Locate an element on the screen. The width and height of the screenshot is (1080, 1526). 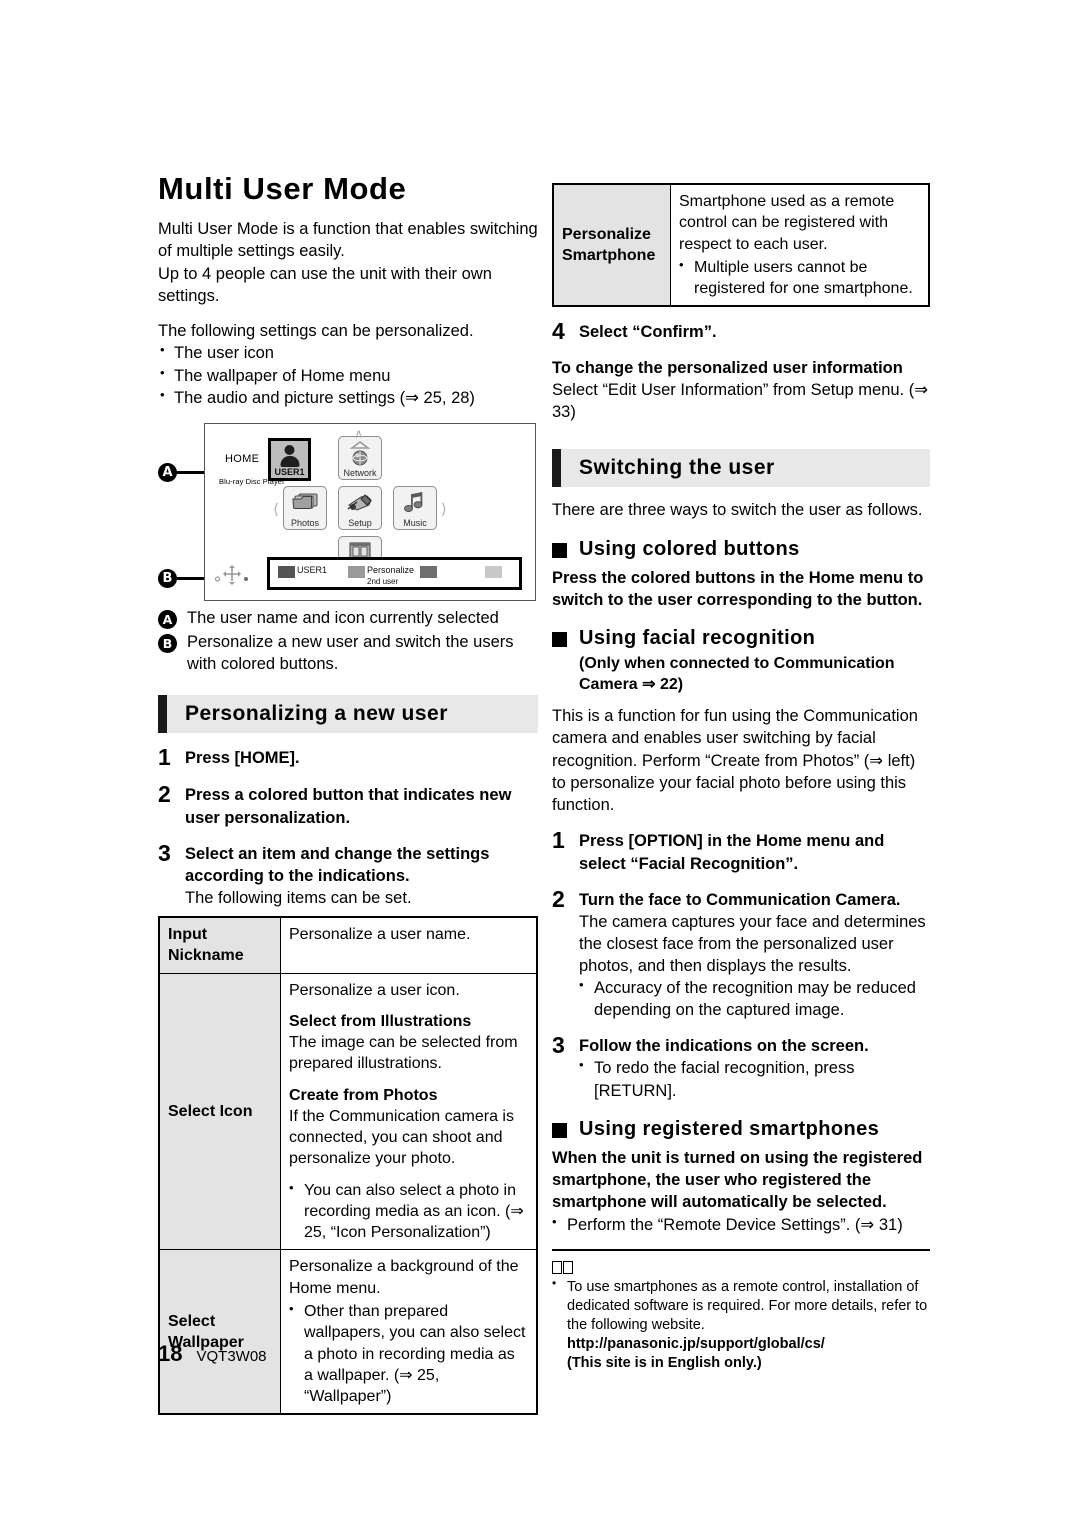
list-item: The user icon is located at coordinates (348, 352).